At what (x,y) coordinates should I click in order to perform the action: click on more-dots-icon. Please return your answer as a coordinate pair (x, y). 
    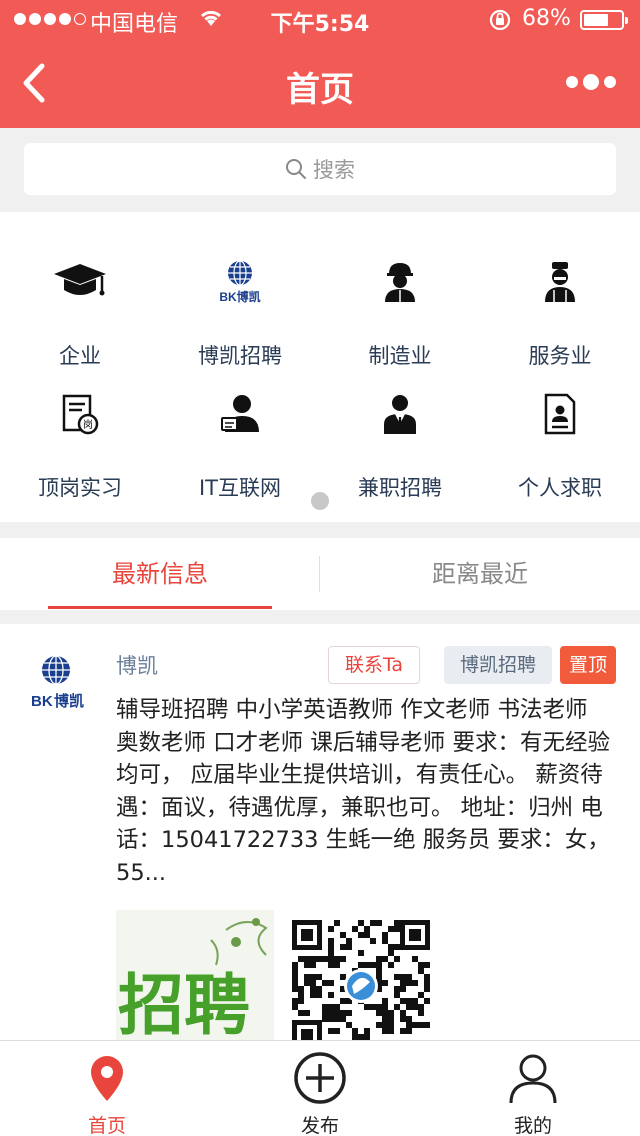
    Looking at the image, I should click on (572, 82).